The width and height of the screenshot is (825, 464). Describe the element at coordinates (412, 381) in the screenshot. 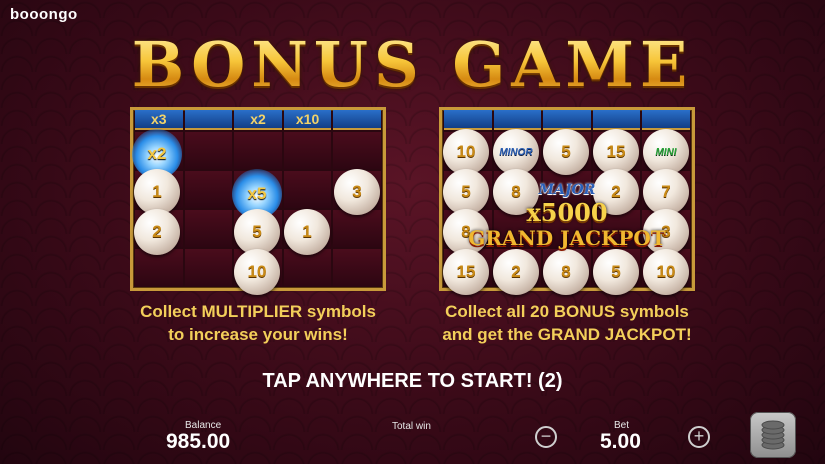

I see `tap-to-start-prompt: TAP ANYWHERE TO START! (2)` at that location.